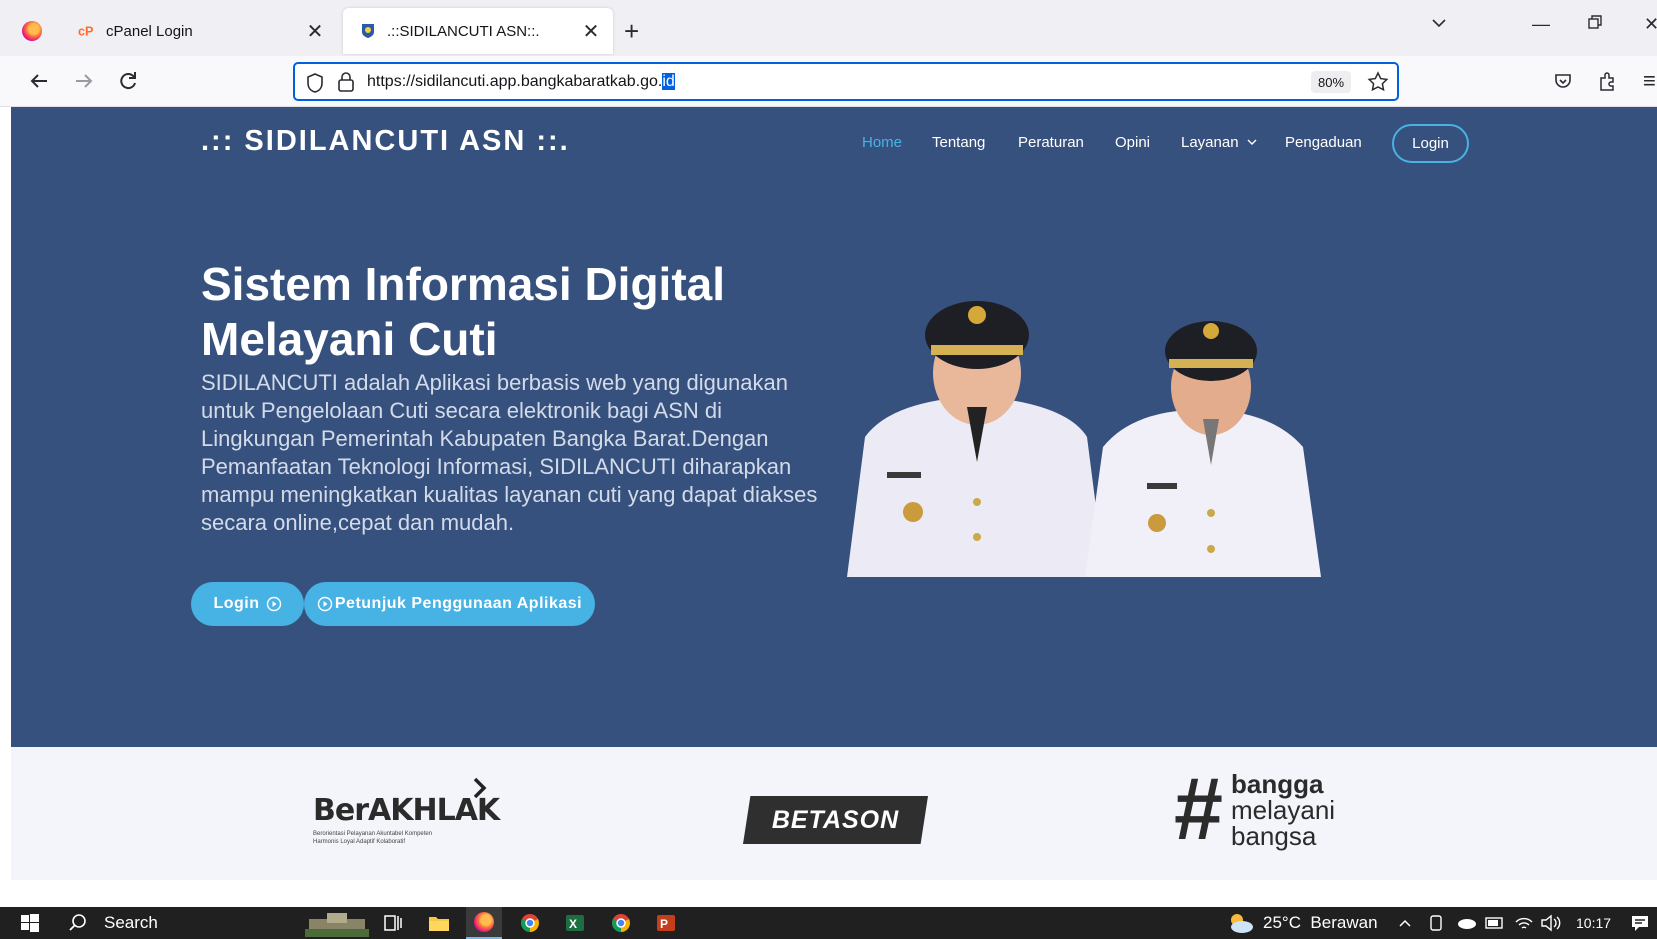 The height and width of the screenshot is (939, 1657). I want to click on battery-icon, so click(1495, 923).